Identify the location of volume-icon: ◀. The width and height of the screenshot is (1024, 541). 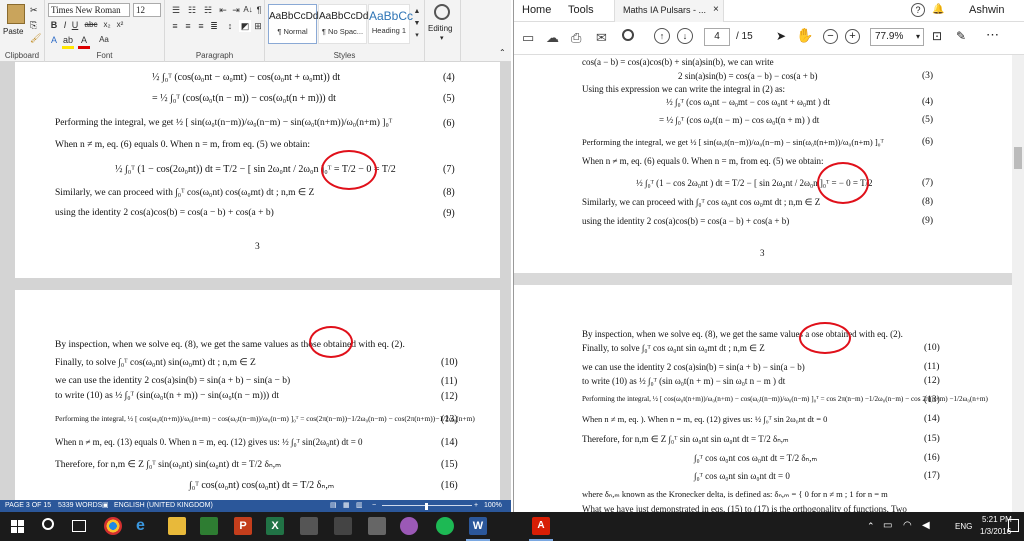
(926, 525).